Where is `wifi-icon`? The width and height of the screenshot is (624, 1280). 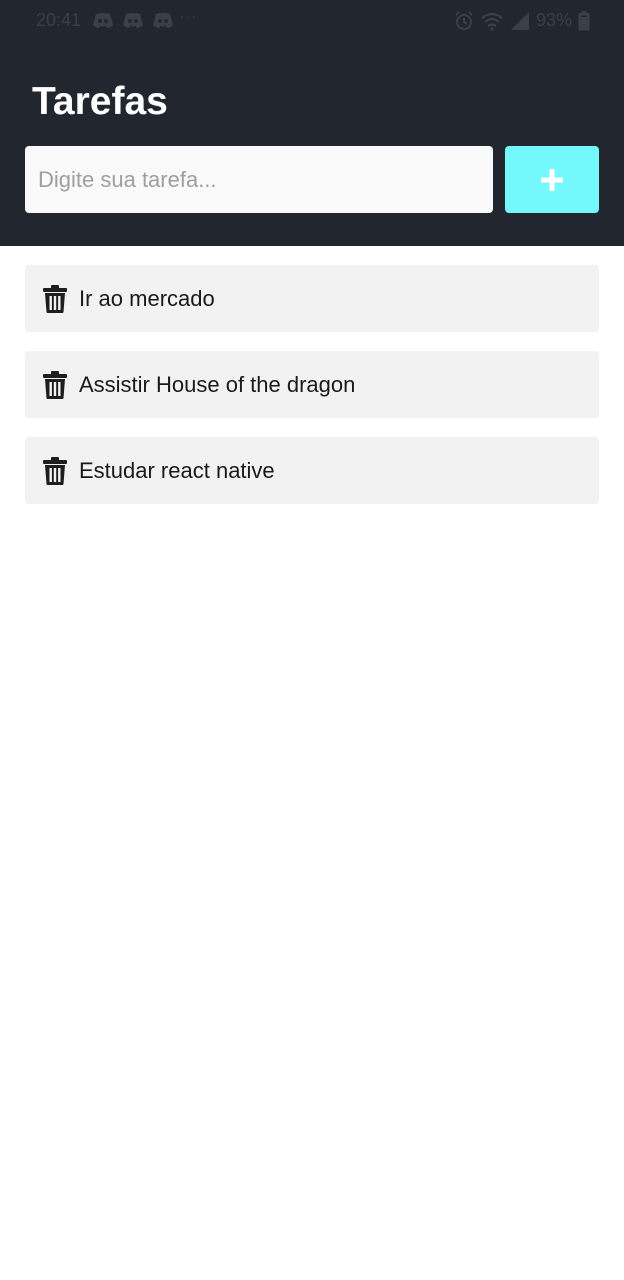
wifi-icon is located at coordinates (492, 21).